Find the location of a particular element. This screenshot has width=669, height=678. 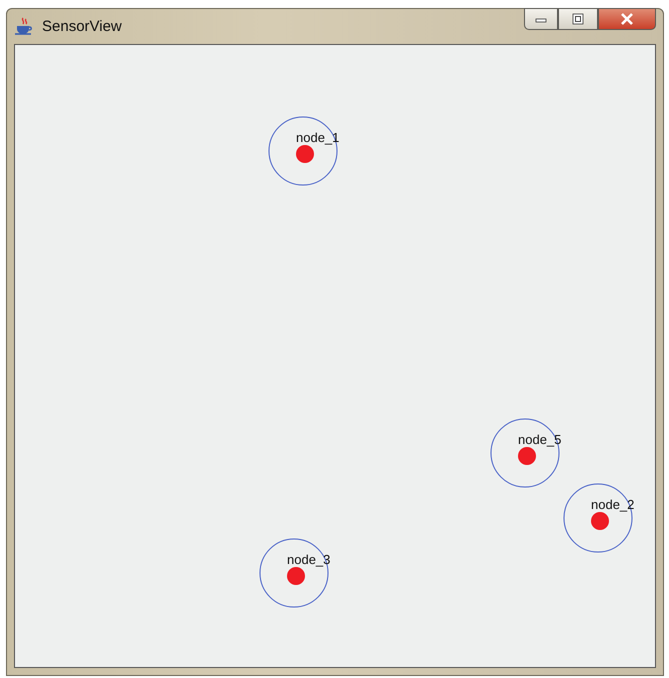

close-icon is located at coordinates (627, 19).